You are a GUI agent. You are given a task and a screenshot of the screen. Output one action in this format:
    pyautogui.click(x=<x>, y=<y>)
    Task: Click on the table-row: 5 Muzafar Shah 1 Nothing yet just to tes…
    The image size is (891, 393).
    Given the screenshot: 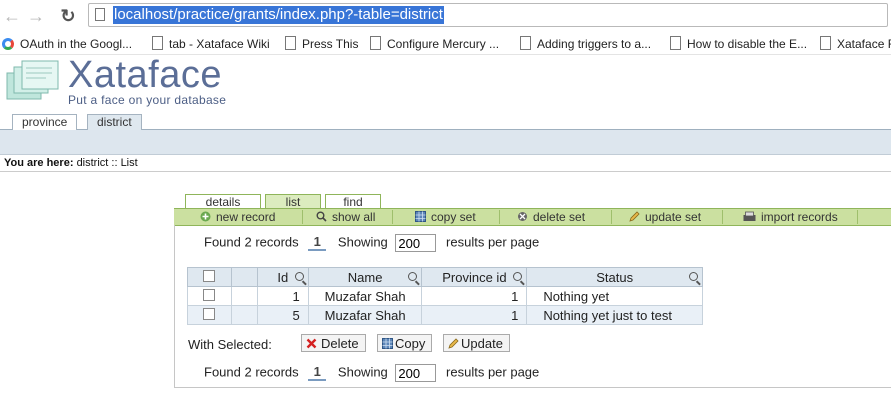 What is the action you would take?
    pyautogui.click(x=445, y=315)
    